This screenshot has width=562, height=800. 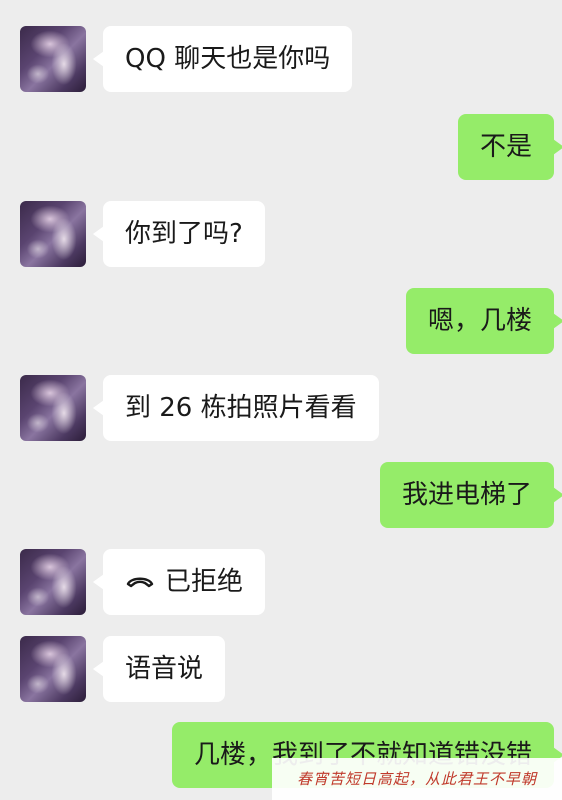 I want to click on message-row-incoming: 语音说, so click(x=281, y=669).